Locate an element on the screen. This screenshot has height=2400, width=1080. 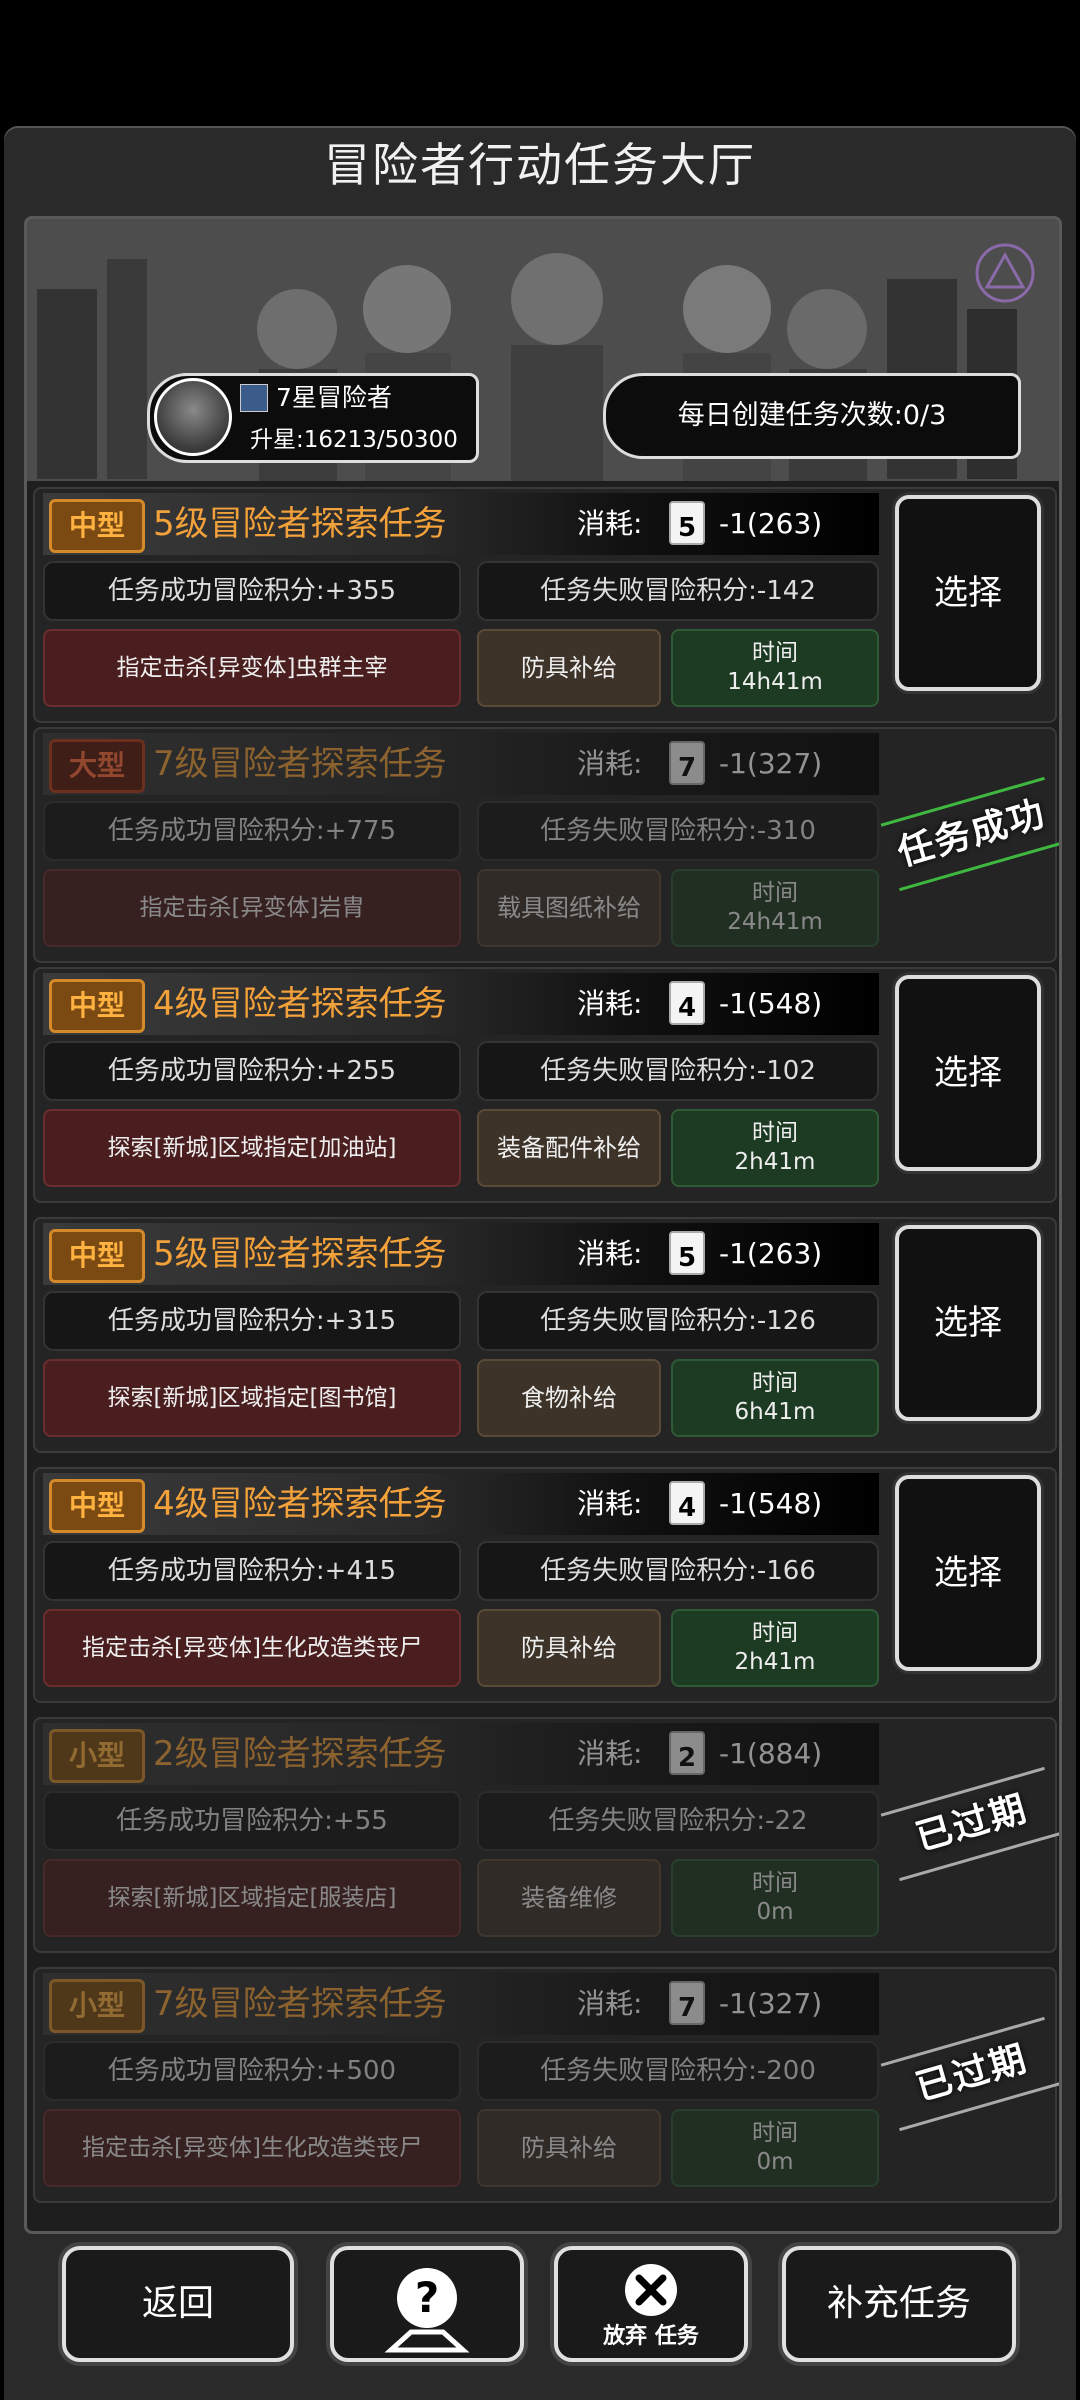
fail-score: 任务失败冒险积分:-22 is located at coordinates (678, 1821).